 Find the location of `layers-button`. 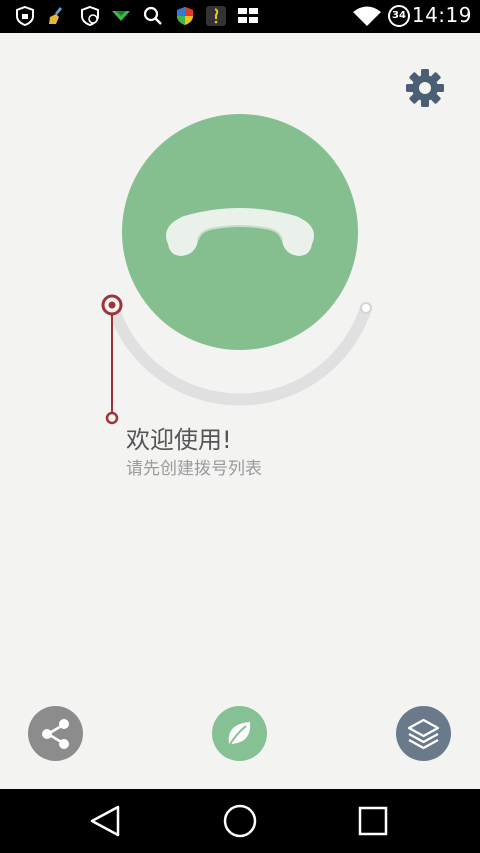

layers-button is located at coordinates (423, 733).